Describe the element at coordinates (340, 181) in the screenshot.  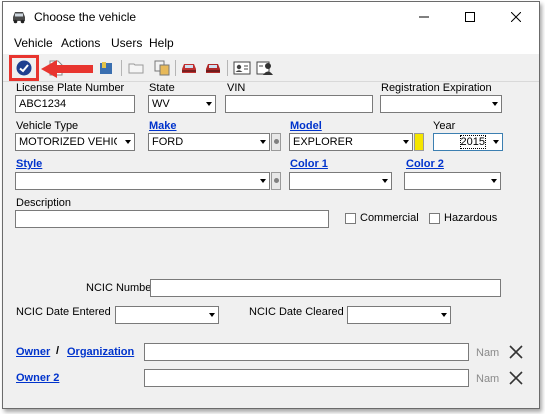
I see `color1-select` at that location.